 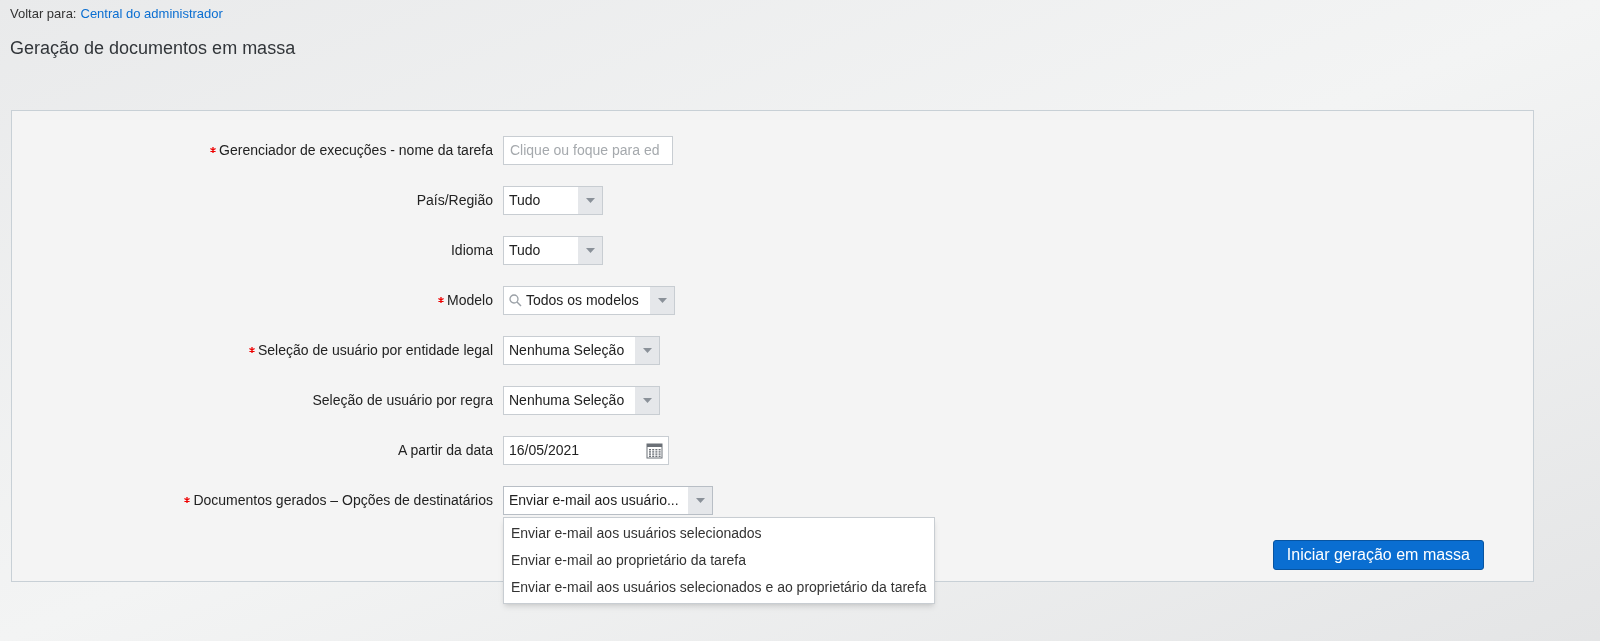 What do you see at coordinates (343, 500) in the screenshot?
I see `field-label: Documentos gerados – Opções de destinatários` at bounding box center [343, 500].